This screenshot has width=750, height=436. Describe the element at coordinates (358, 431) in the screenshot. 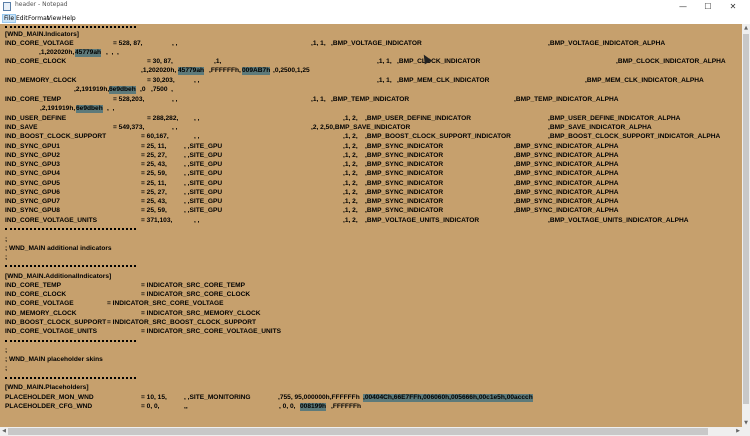

I see `horizontal-scroll-thumb` at that location.